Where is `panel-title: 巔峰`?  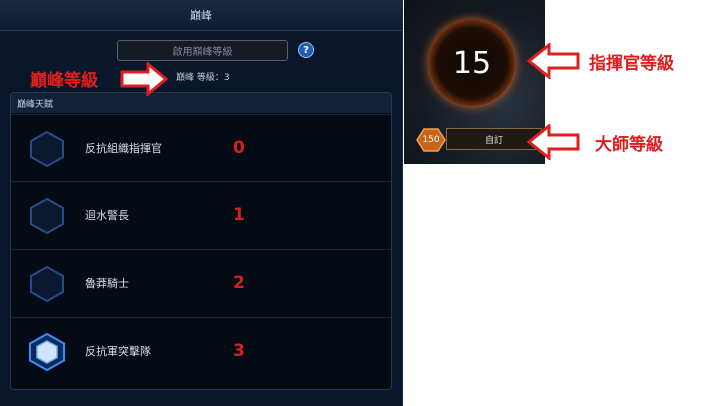
panel-title: 巔峰 is located at coordinates (201, 15).